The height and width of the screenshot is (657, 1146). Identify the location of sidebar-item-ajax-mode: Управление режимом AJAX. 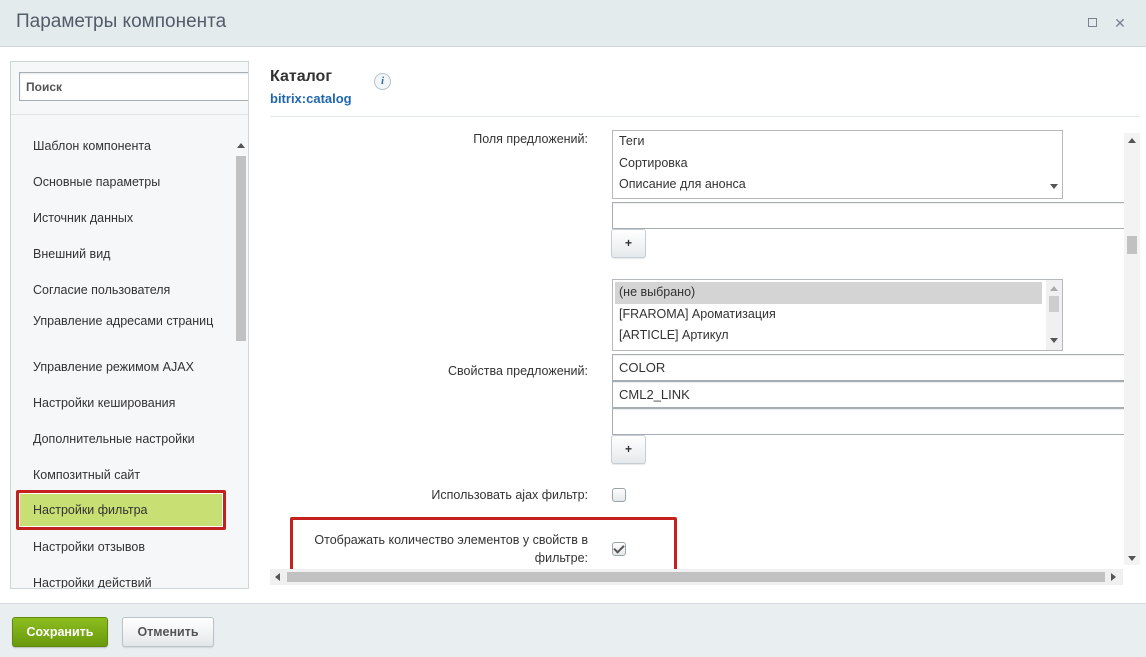
(128, 367).